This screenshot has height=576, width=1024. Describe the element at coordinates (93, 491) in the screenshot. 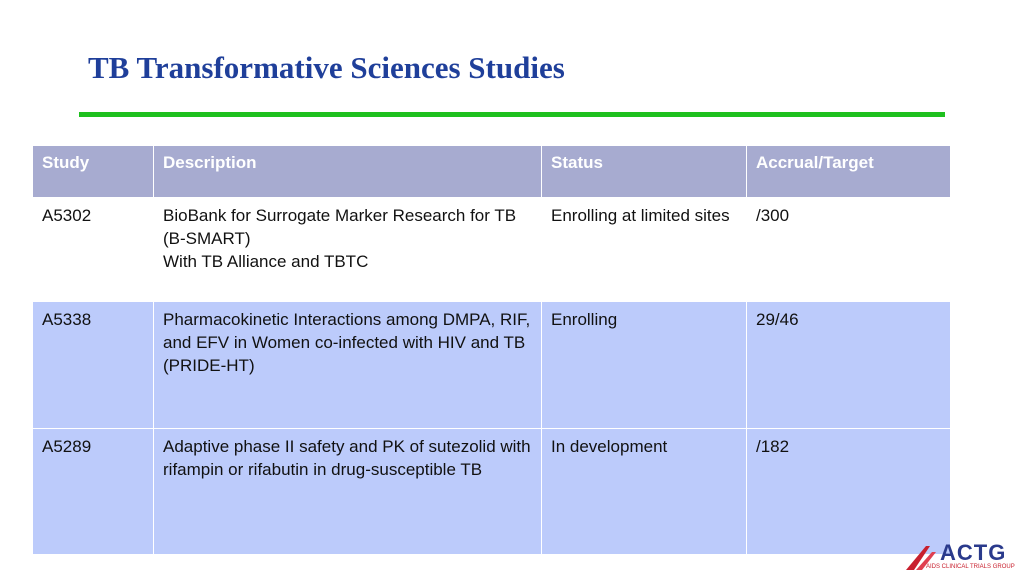

I see `study-id: A5289` at that location.